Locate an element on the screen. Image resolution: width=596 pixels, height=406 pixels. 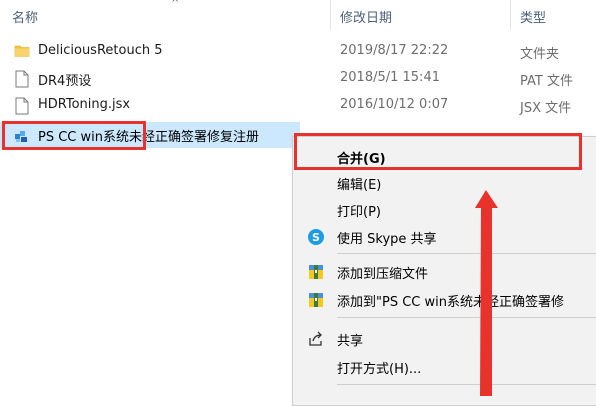
annotation-arrow-icon is located at coordinates (486, 293).